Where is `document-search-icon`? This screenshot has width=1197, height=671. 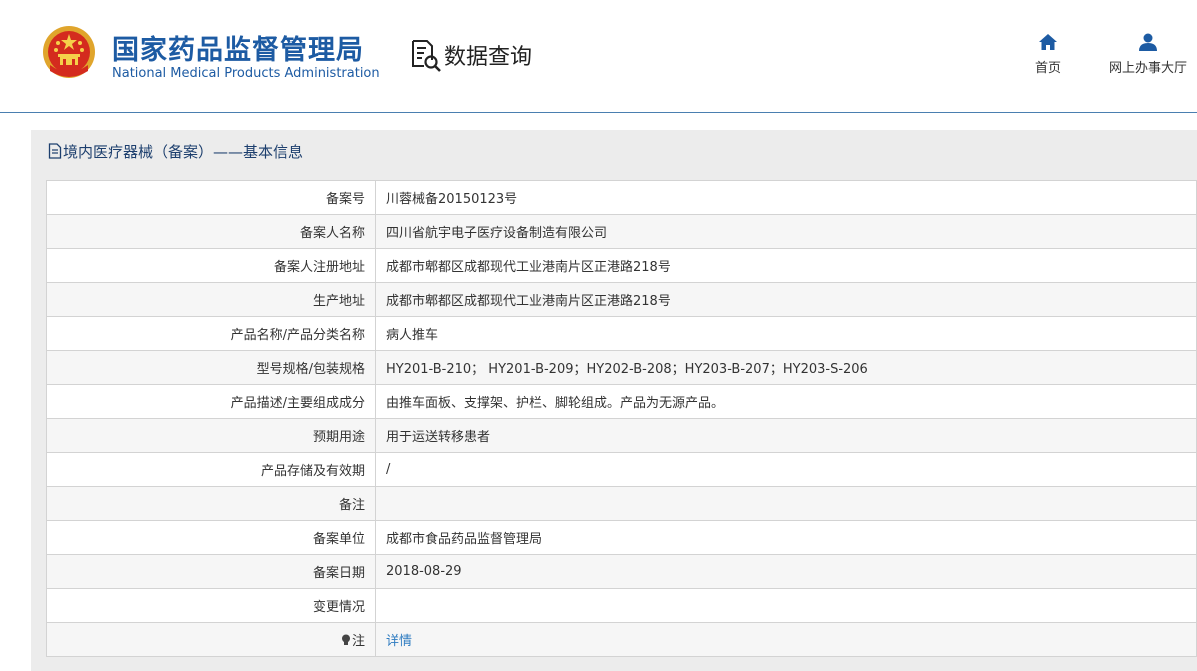 document-search-icon is located at coordinates (426, 56).